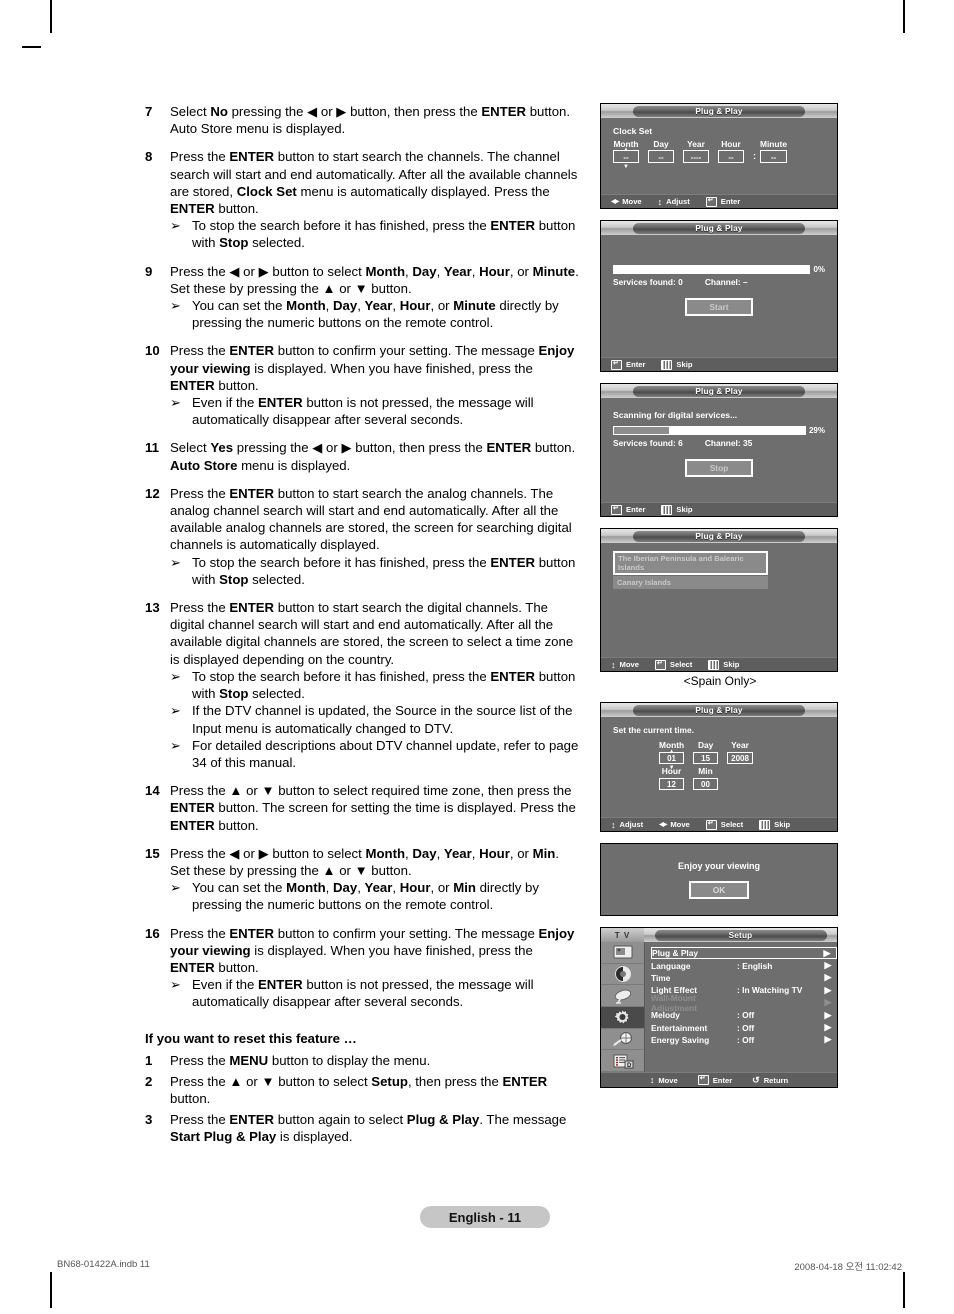  Describe the element at coordinates (671, 784) in the screenshot. I see `set-time-field-value: 12` at that location.